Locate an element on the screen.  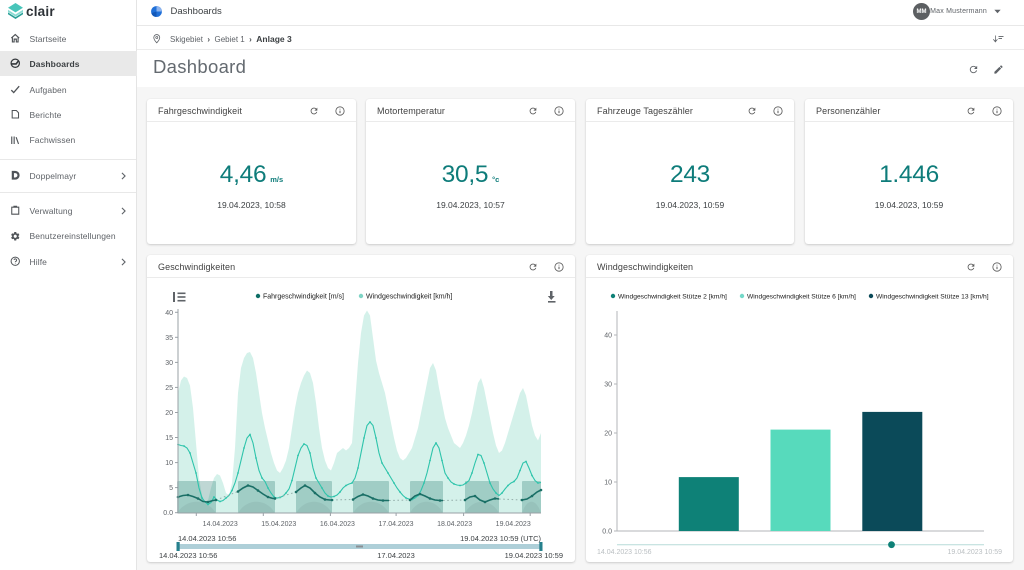
svg-text: 5 is located at coordinates (171, 488).